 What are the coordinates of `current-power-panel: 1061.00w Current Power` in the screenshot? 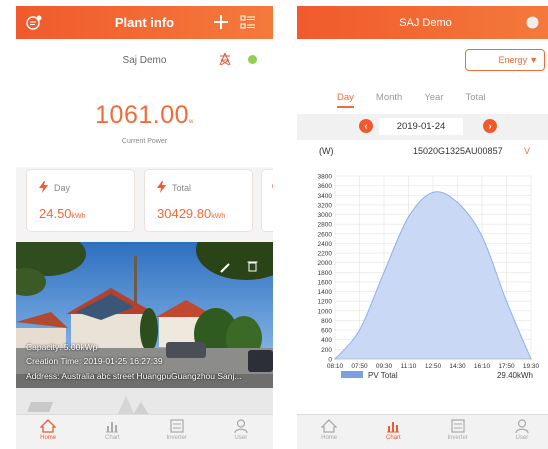 It's located at (144, 124).